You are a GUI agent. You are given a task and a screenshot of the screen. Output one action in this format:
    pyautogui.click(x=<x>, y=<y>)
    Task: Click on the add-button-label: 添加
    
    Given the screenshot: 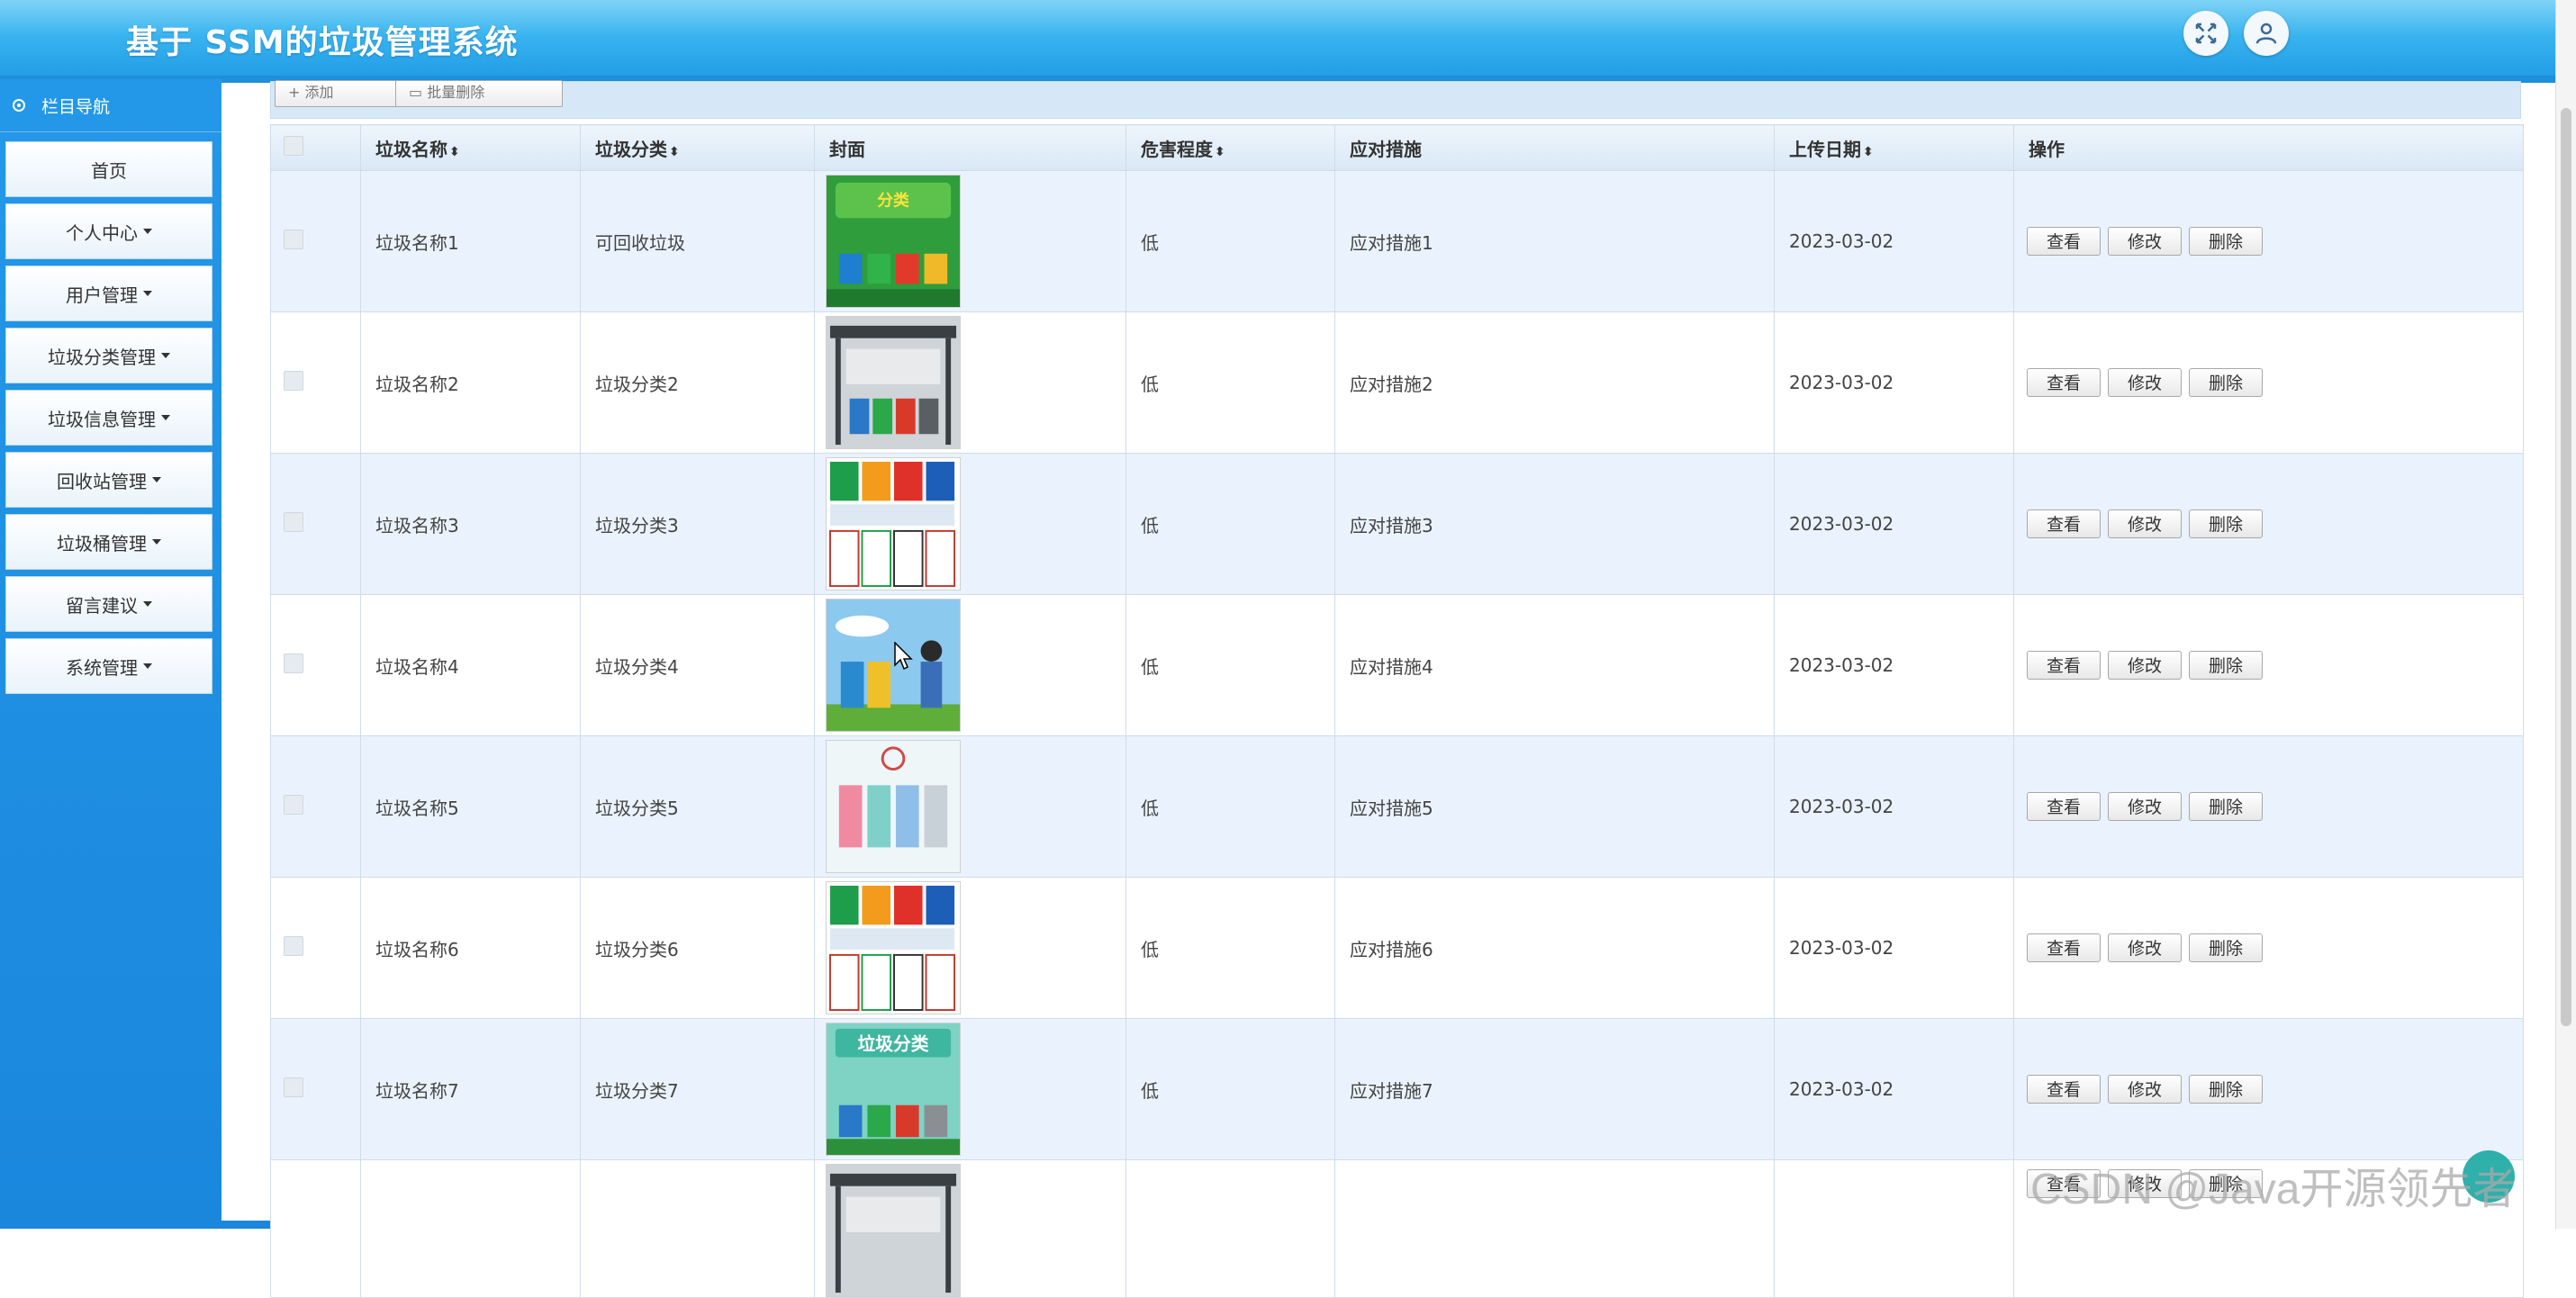 What is the action you would take?
    pyautogui.click(x=319, y=92)
    